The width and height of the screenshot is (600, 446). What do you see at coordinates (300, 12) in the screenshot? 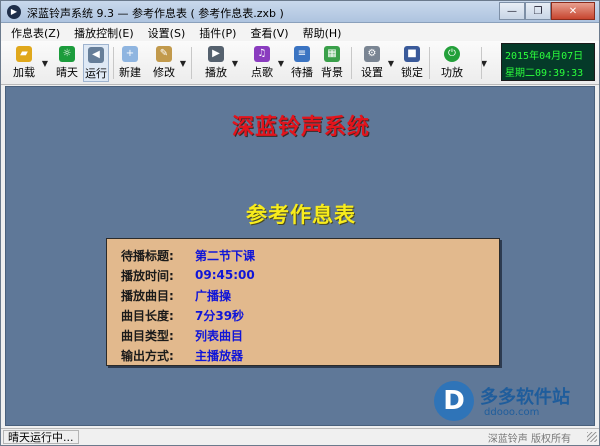
I see `title-bar: ▶ 深蓝铃声系统 9.3 — 参考作息表 ( 参考作息表.zxb ) — ❐ ✕` at bounding box center [300, 12].